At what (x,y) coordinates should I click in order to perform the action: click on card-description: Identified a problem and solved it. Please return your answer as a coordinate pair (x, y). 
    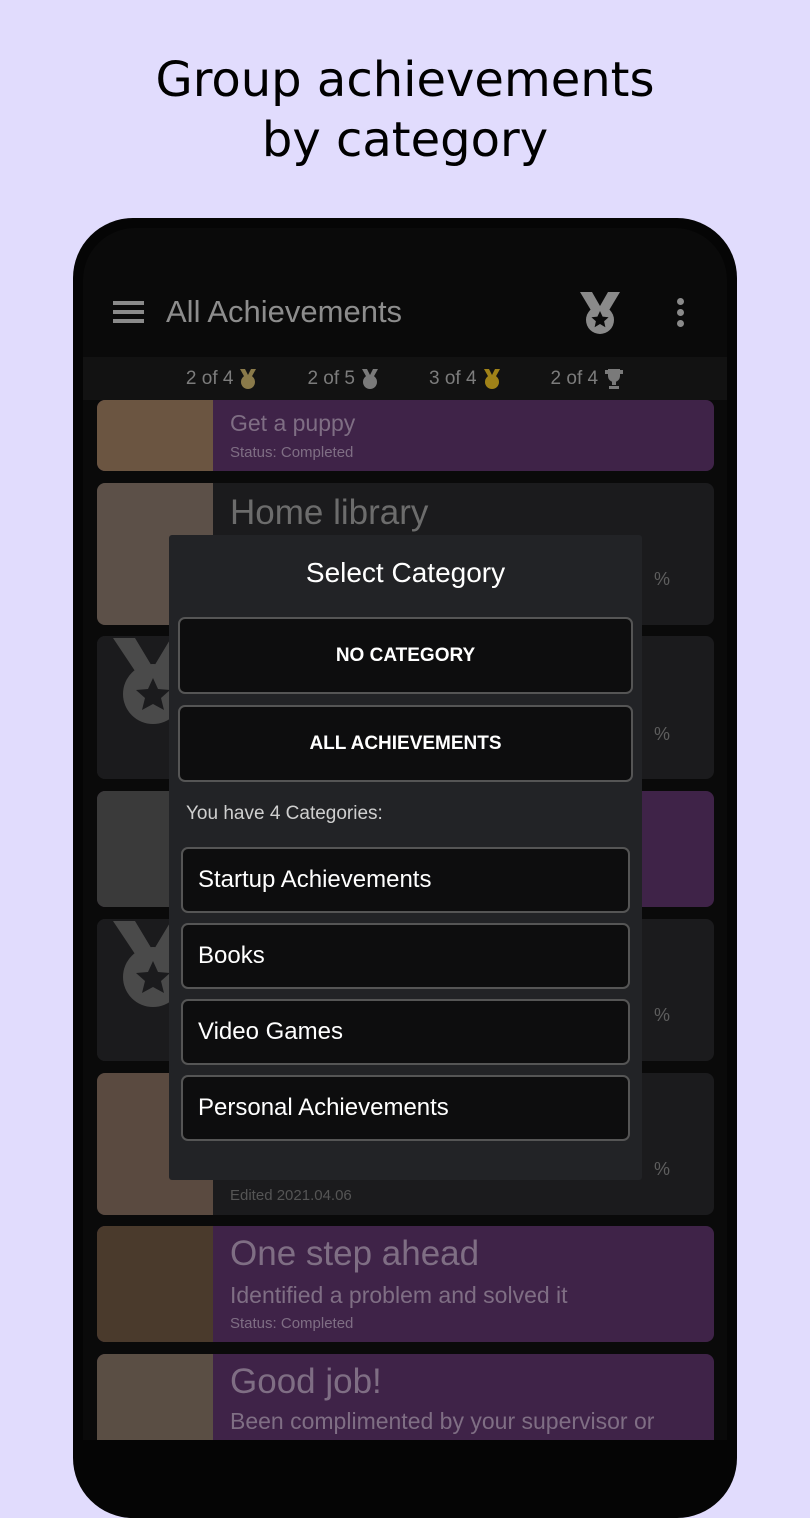
    Looking at the image, I should click on (399, 1295).